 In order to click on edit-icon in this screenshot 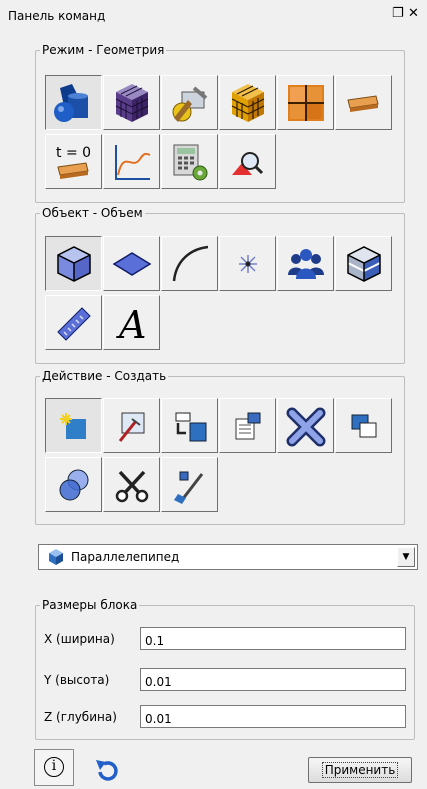, I will do `click(131, 427)`.